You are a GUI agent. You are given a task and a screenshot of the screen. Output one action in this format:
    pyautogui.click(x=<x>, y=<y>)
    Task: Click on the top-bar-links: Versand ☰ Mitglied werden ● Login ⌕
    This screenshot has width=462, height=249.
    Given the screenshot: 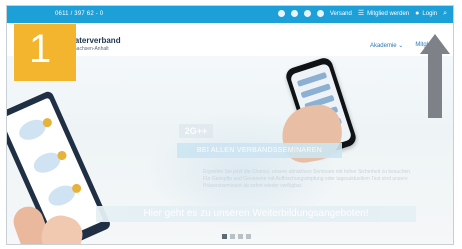 What is the action you would take?
    pyautogui.click(x=362, y=13)
    